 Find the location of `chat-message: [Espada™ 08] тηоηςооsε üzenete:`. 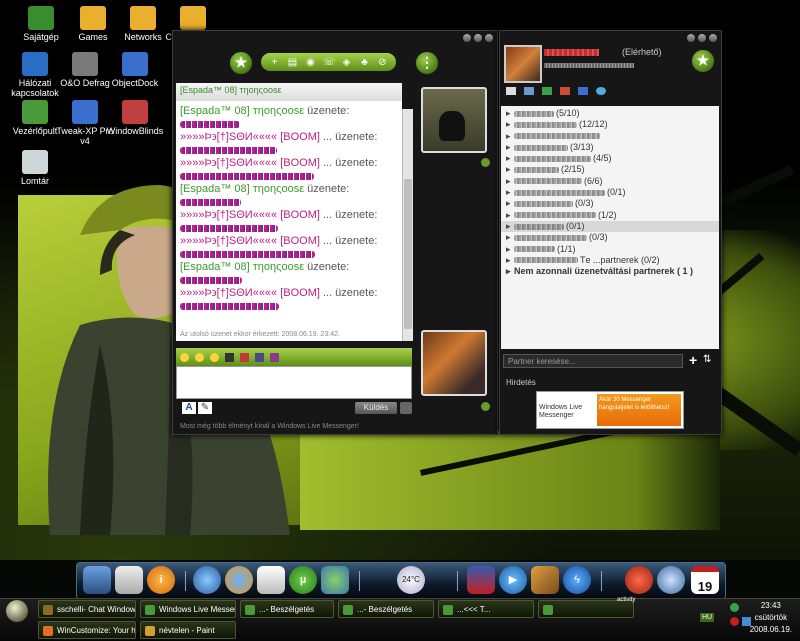

chat-message: [Espada™ 08] тηоηςооsε üzenete: is located at coordinates (265, 189).